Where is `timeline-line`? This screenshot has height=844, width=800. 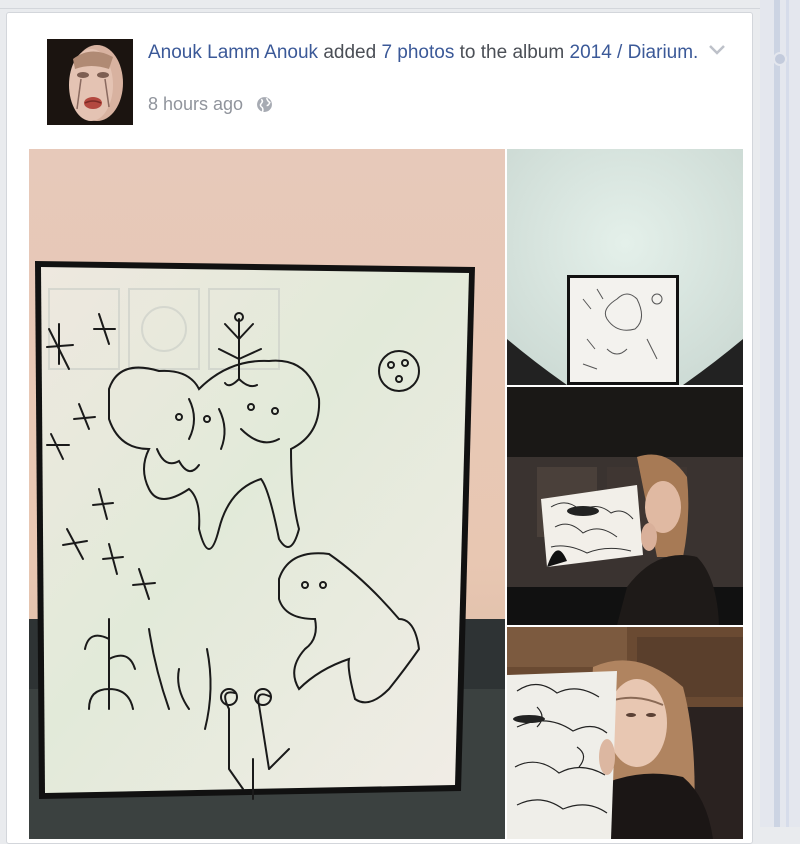 timeline-line is located at coordinates (777, 413).